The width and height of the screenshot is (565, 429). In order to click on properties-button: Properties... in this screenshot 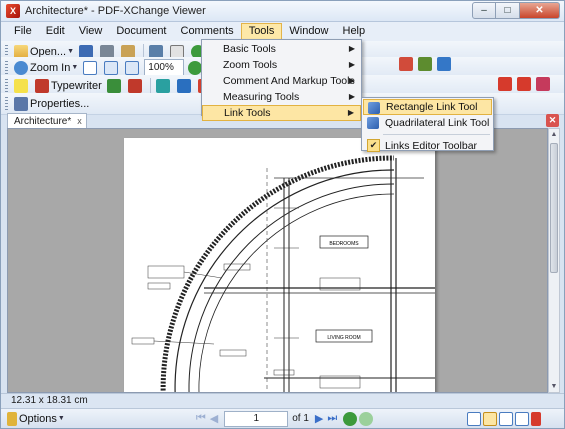, I will do `click(51, 104)`.